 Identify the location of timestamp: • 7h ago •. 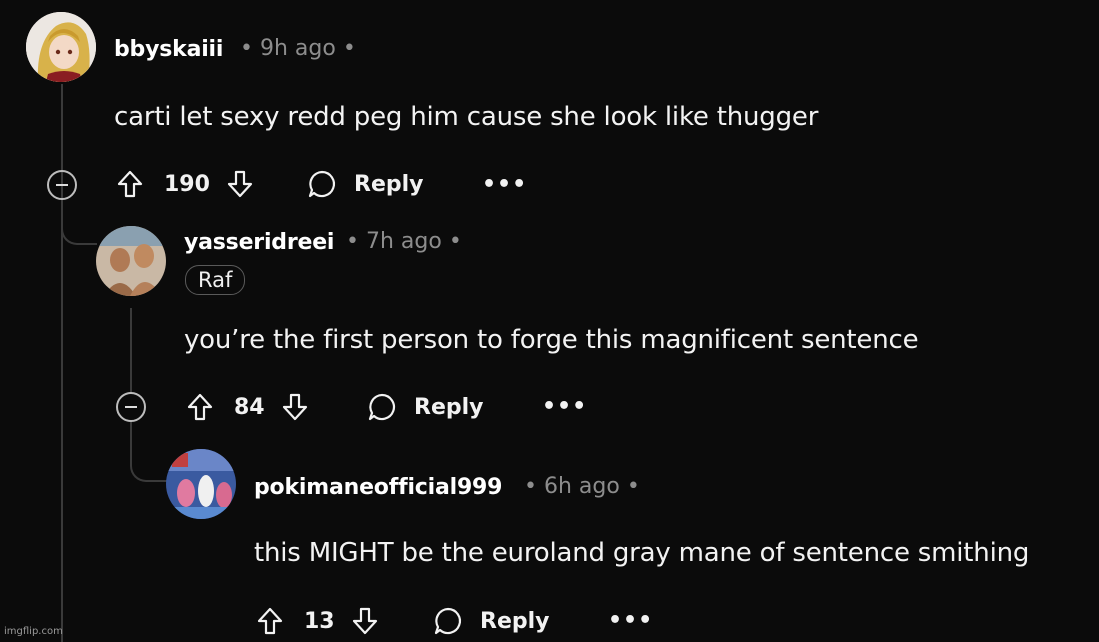
(404, 241).